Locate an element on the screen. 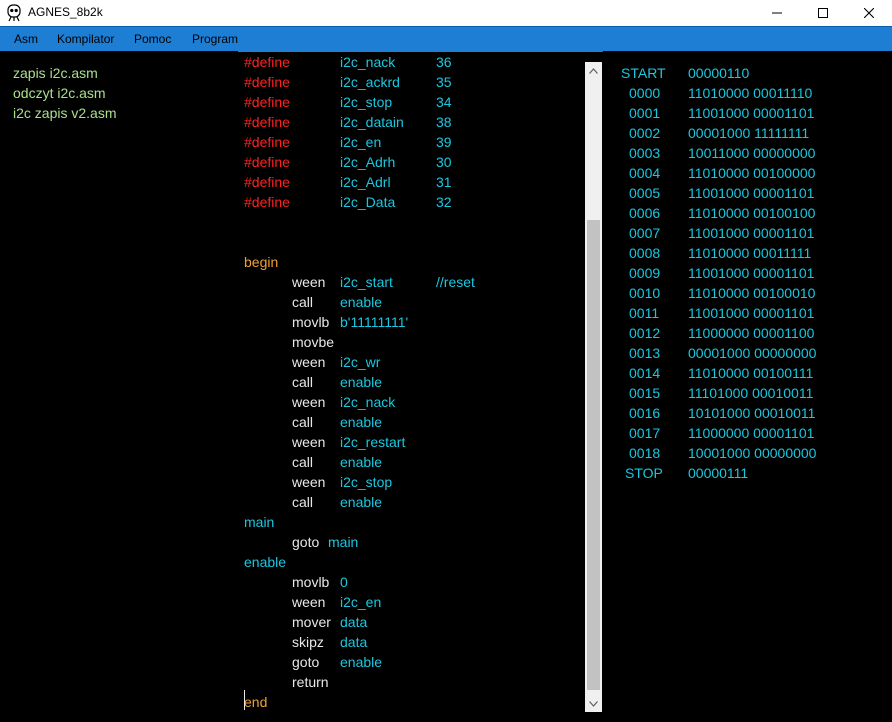  define-name: i2c_Data is located at coordinates (368, 202).